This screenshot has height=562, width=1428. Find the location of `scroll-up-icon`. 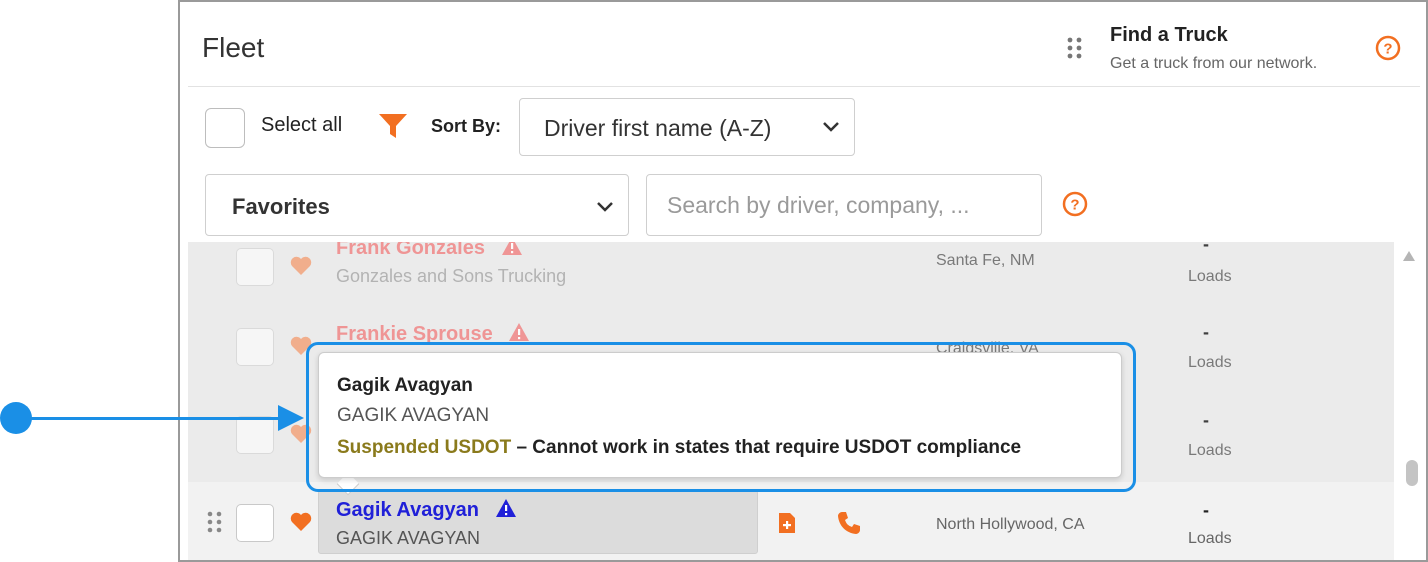

scroll-up-icon is located at coordinates (1409, 256).